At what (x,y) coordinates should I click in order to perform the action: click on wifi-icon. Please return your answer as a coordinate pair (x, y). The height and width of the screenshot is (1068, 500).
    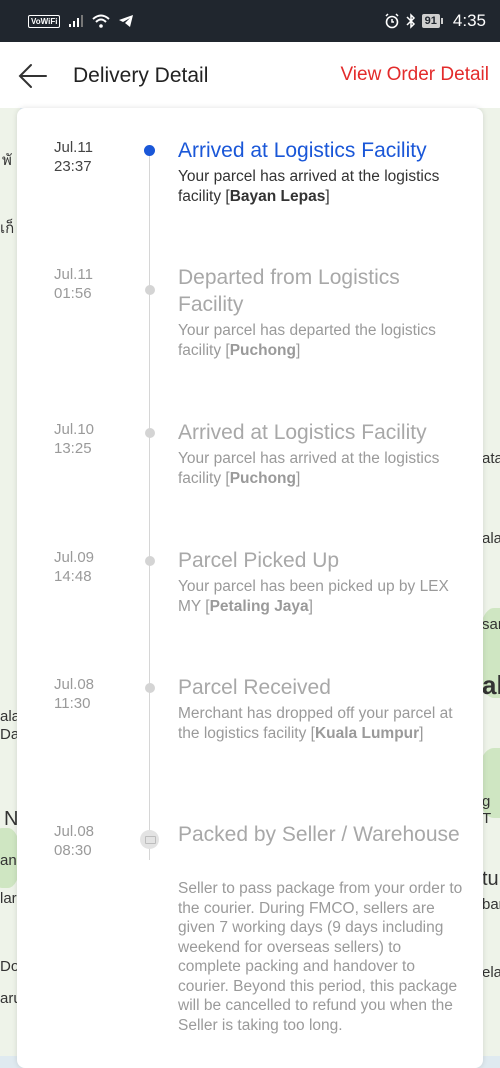
    Looking at the image, I should click on (101, 21).